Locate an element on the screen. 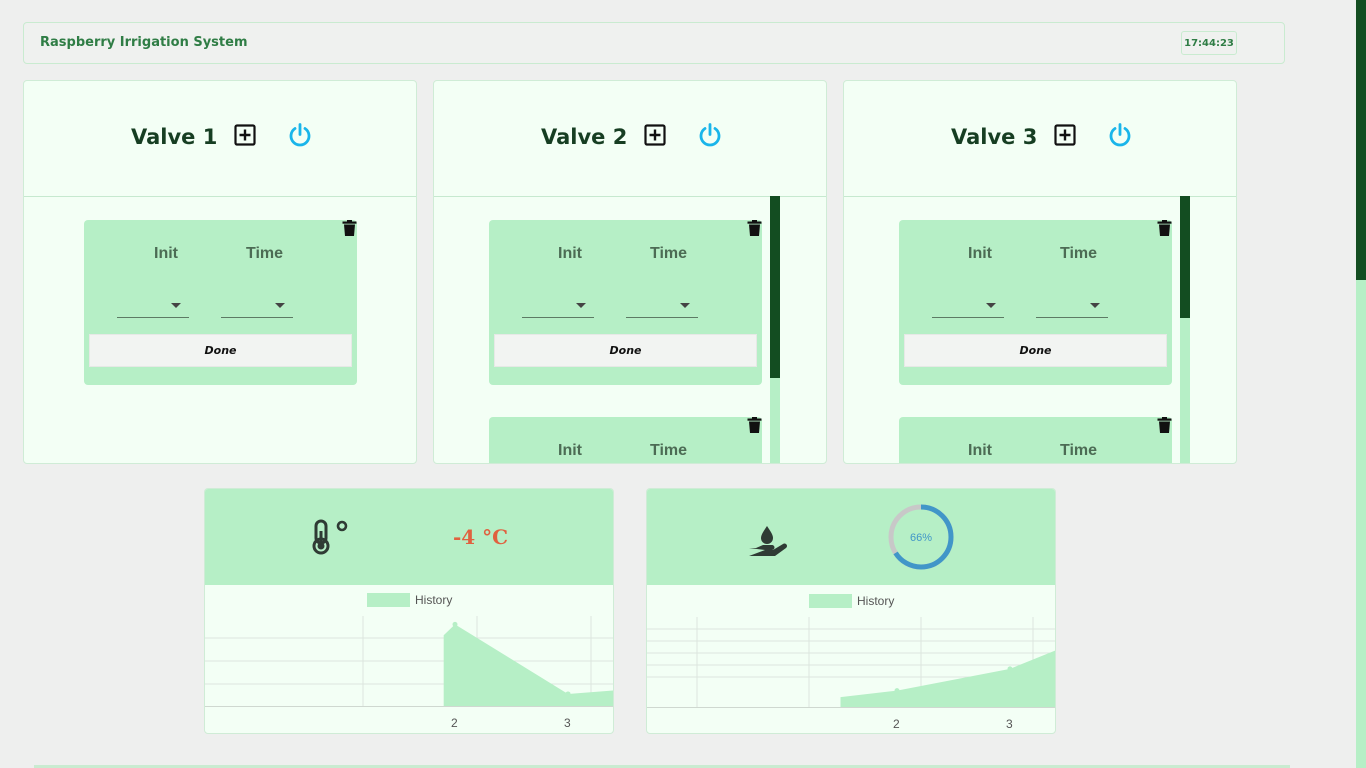  app-header: Raspberry Irrigation System 17:44:23 is located at coordinates (654, 43).